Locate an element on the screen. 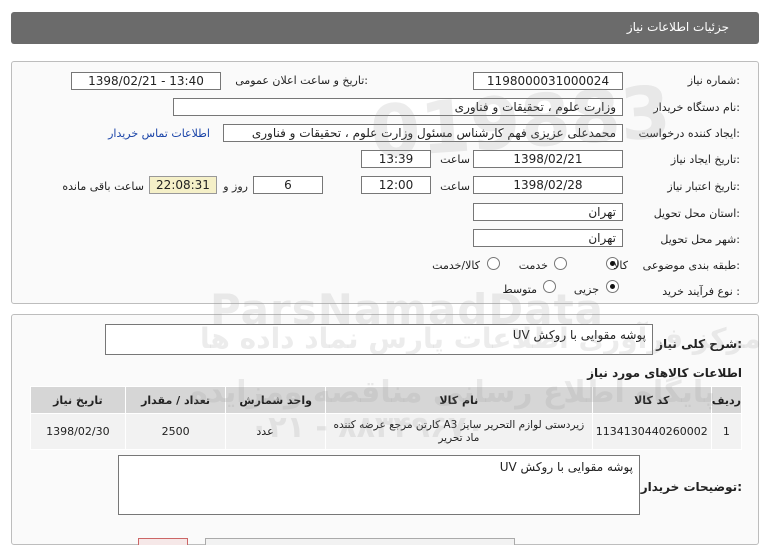 Image resolution: width=770 pixels, height=545 pixels. bottom-button-left is located at coordinates (163, 541).